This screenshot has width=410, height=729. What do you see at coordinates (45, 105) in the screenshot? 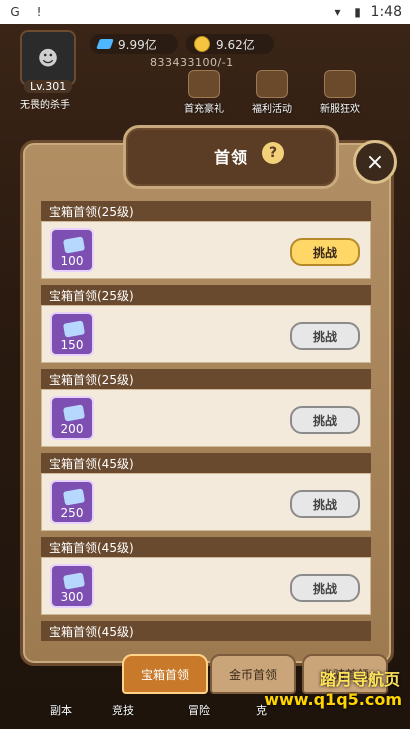
I see `player-name: 无畏的杀手` at bounding box center [45, 105].